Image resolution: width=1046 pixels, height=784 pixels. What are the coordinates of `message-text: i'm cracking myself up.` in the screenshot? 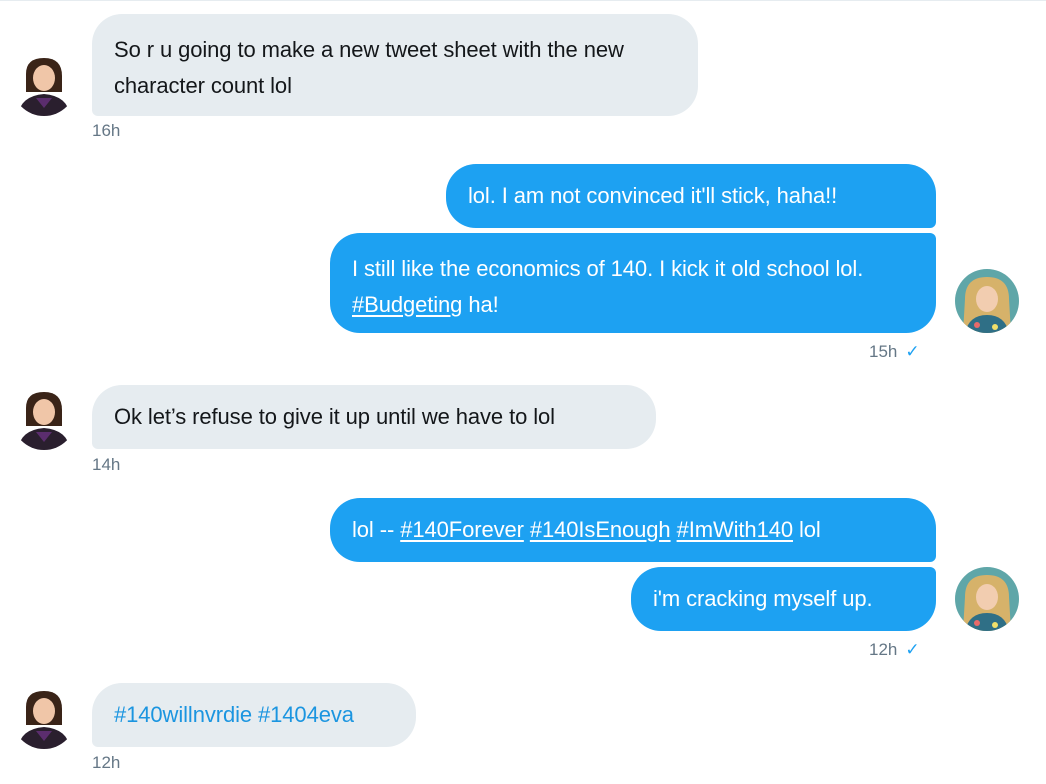 It's located at (763, 598).